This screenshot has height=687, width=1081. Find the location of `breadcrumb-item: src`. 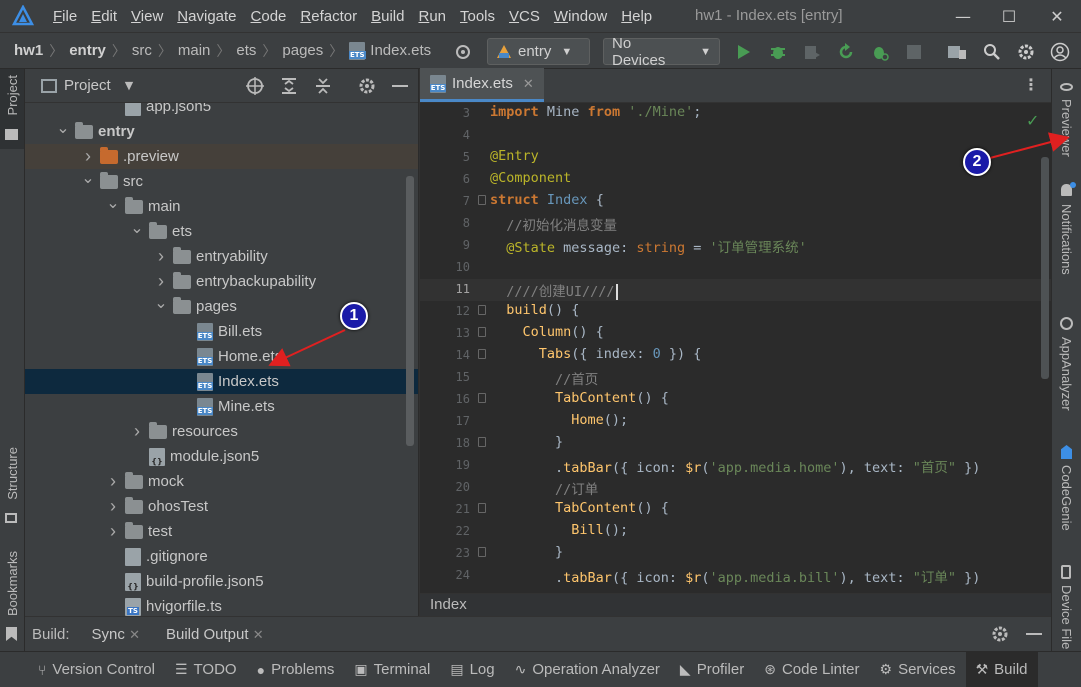

breadcrumb-item: src is located at coordinates (142, 50).